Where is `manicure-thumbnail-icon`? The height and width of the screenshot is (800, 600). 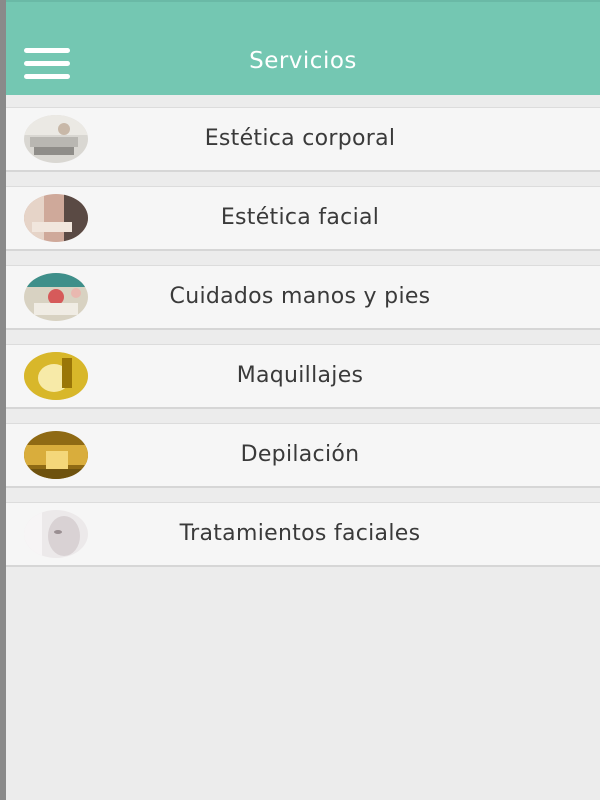 manicure-thumbnail-icon is located at coordinates (56, 297).